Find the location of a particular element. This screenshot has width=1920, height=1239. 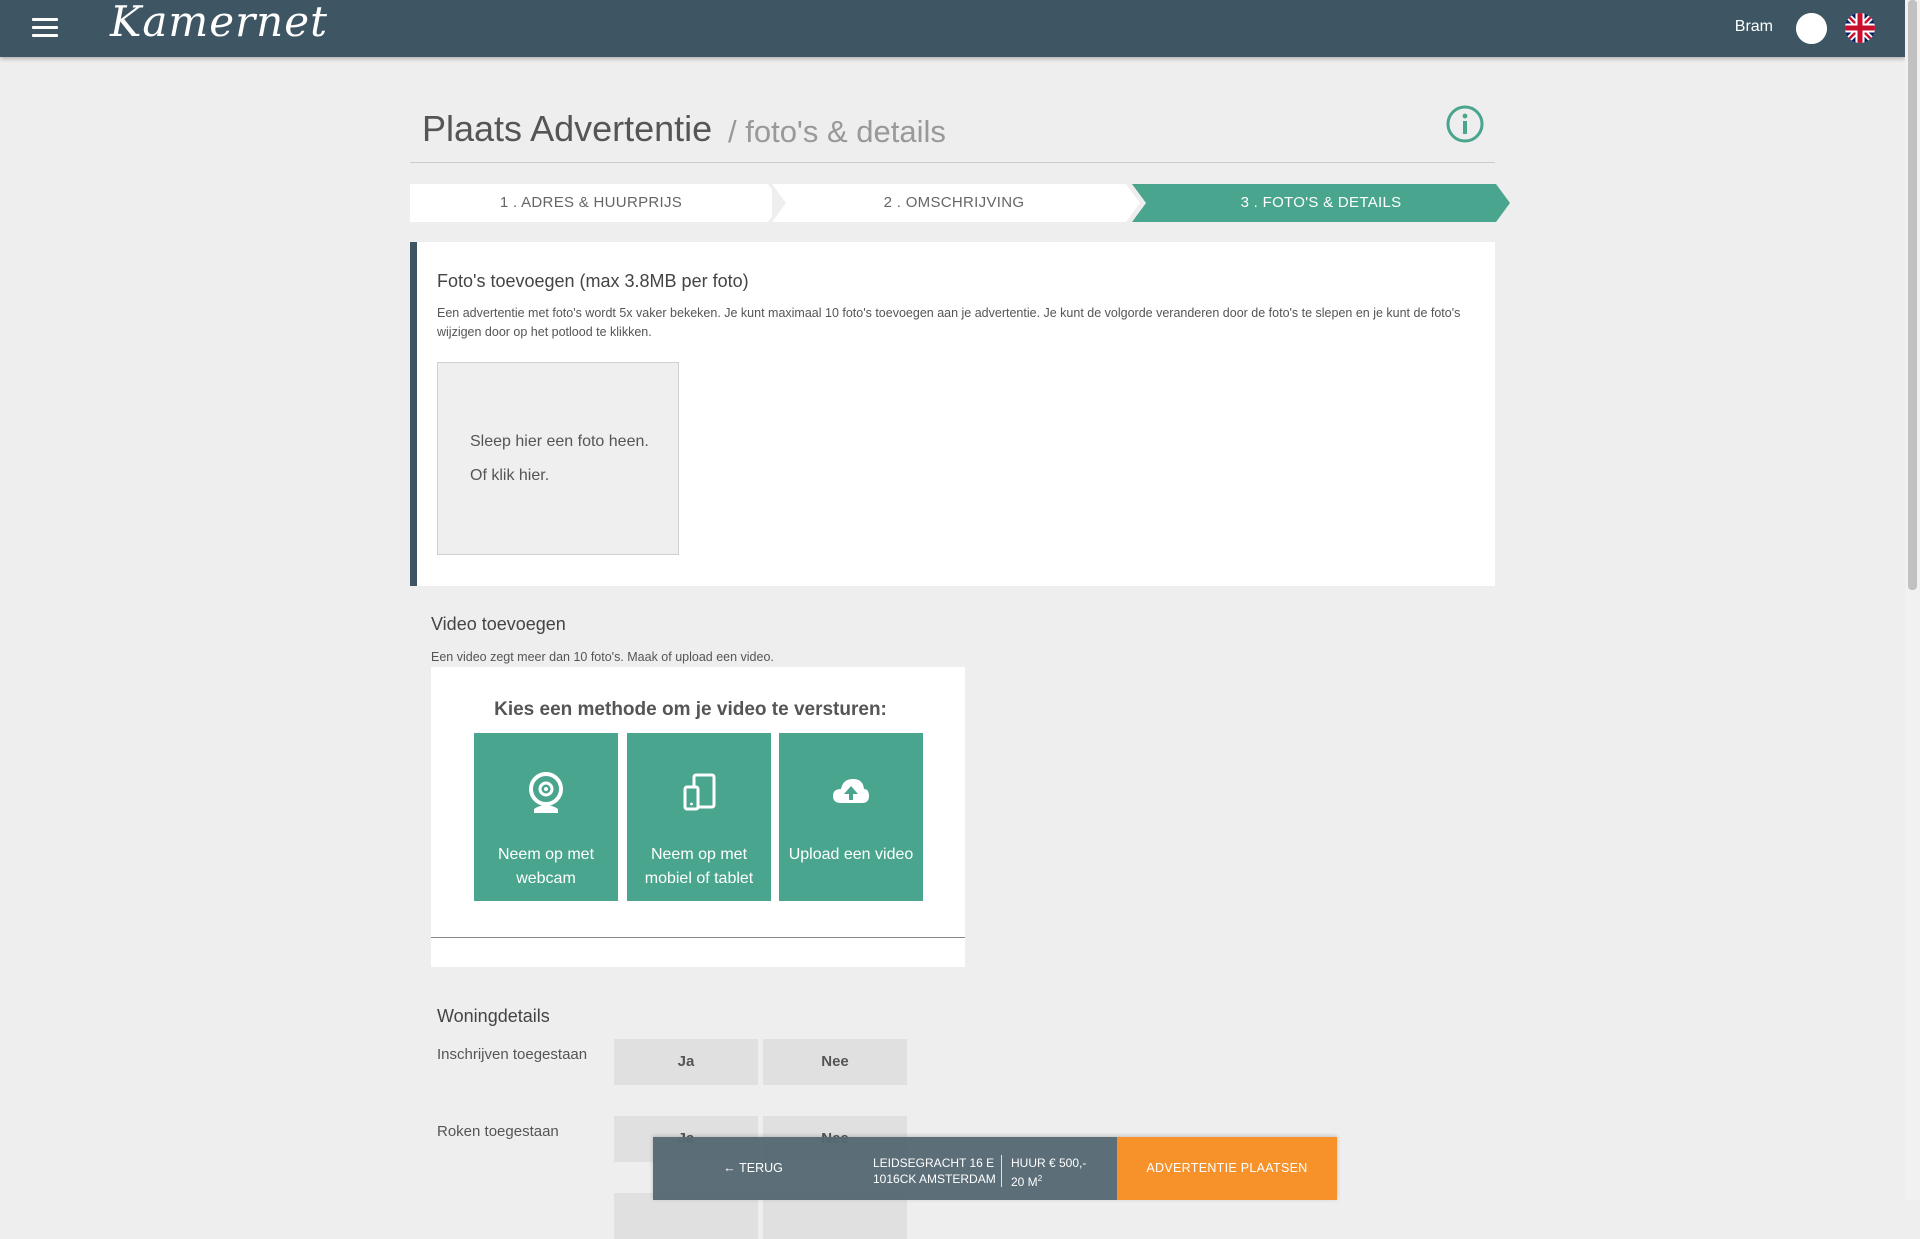

webcam-label-line1: Neem op met is located at coordinates (546, 854).